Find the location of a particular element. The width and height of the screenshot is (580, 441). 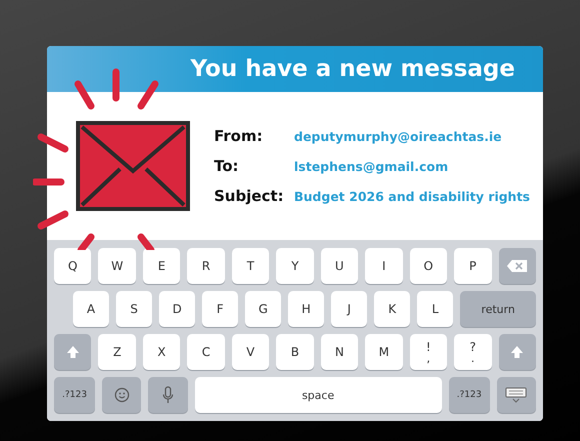

field-label: To: is located at coordinates (227, 166).